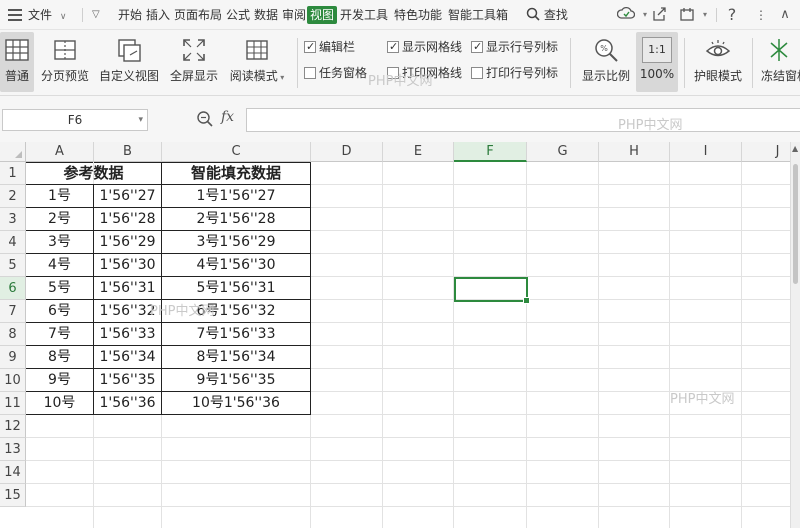  I want to click on tab-data: 数据, so click(266, 15).